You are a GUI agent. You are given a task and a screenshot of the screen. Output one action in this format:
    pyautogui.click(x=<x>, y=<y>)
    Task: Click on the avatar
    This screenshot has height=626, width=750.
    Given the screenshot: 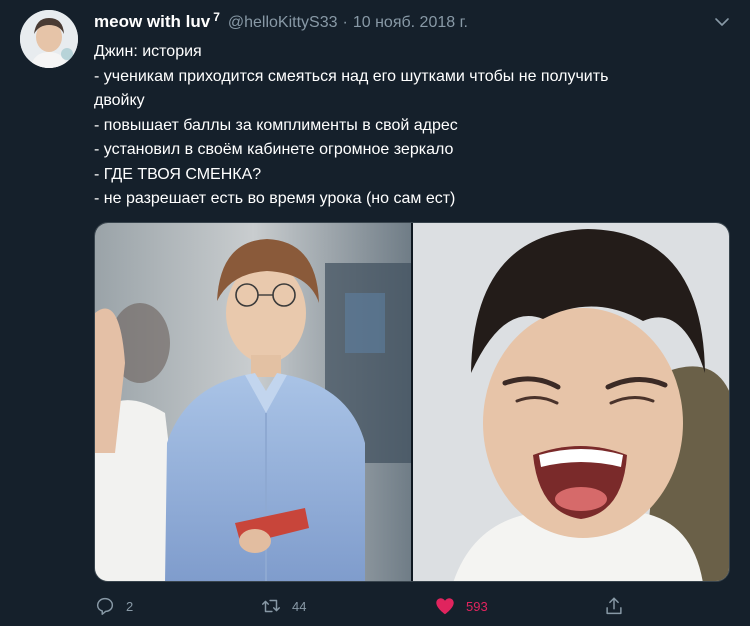 What is the action you would take?
    pyautogui.click(x=49, y=39)
    